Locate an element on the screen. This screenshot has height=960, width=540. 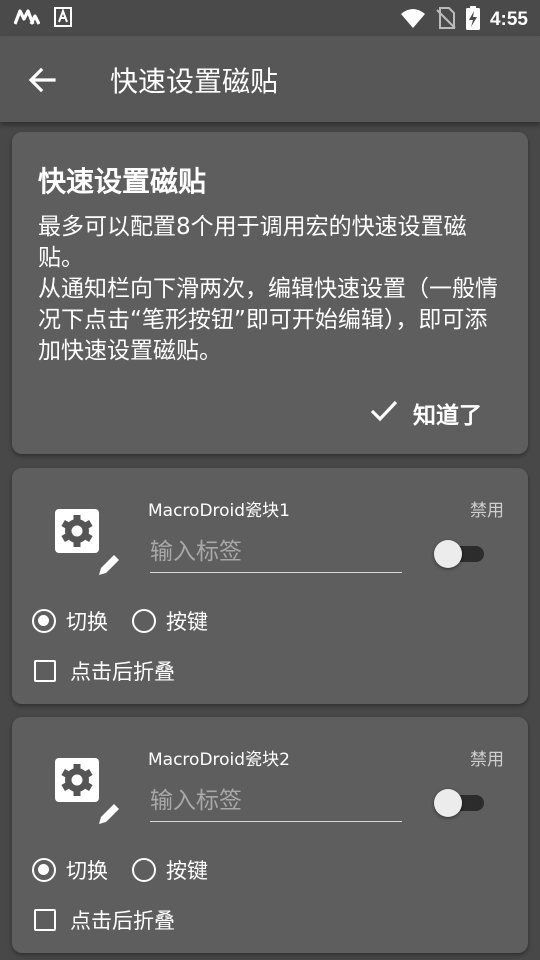
tile-name: MacroDroid瓷块2 is located at coordinates (219, 760).